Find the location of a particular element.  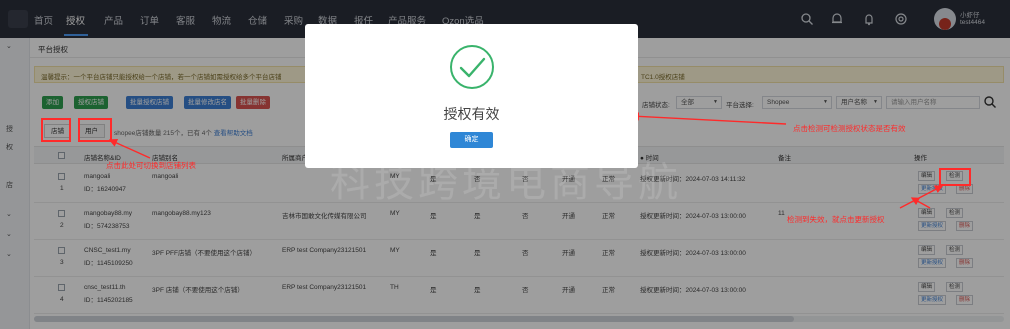

annotation-check-hint: 点击检测可检测授权状态是否有效 is located at coordinates (849, 128).